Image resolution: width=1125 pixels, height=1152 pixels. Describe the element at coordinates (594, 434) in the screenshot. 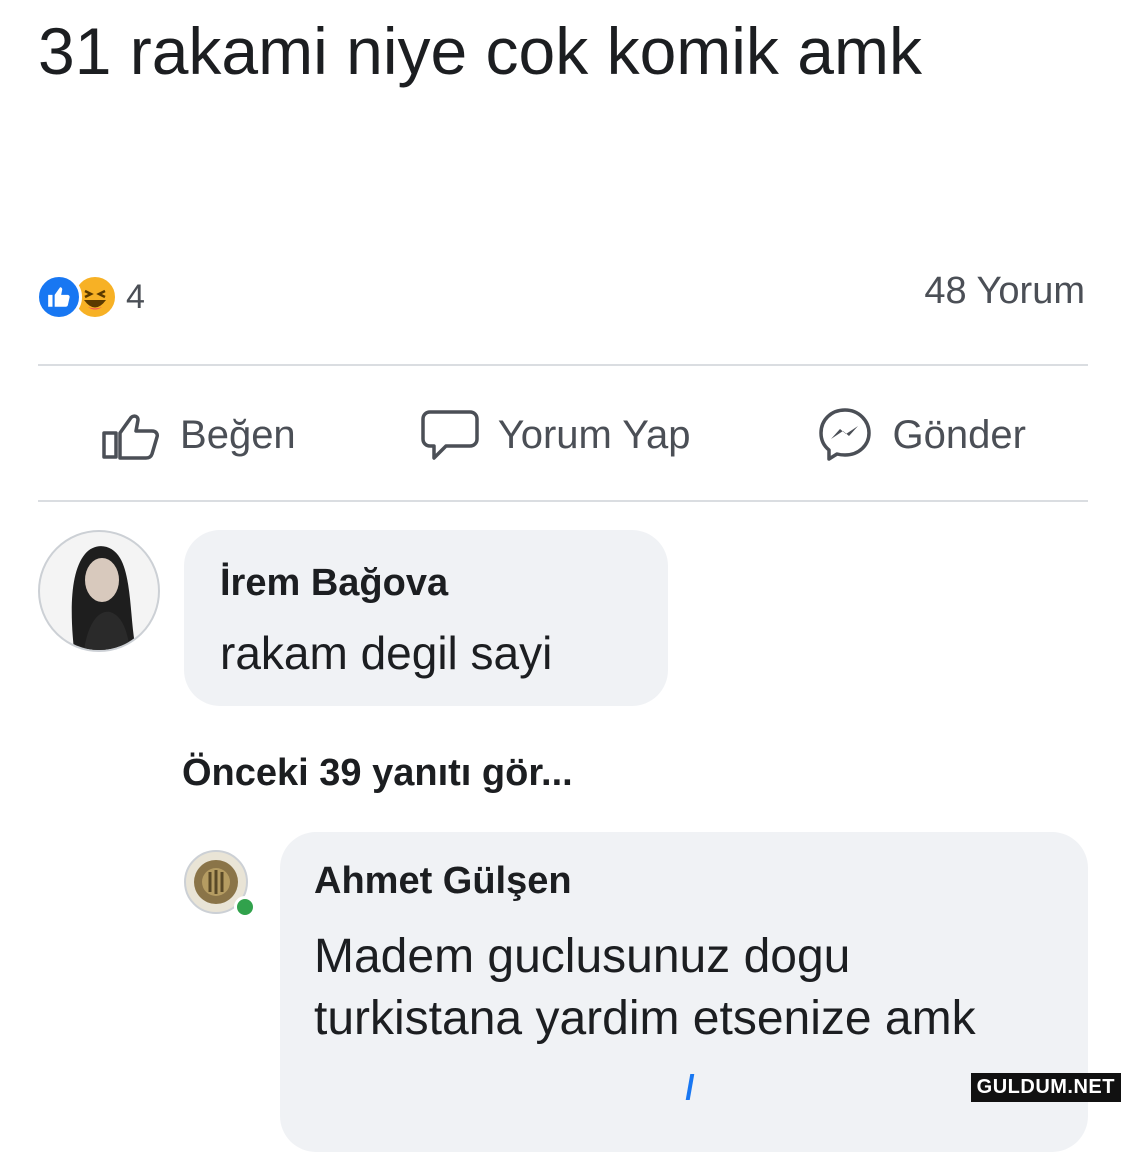

I see `comment-button-label: Yorum Yap` at that location.